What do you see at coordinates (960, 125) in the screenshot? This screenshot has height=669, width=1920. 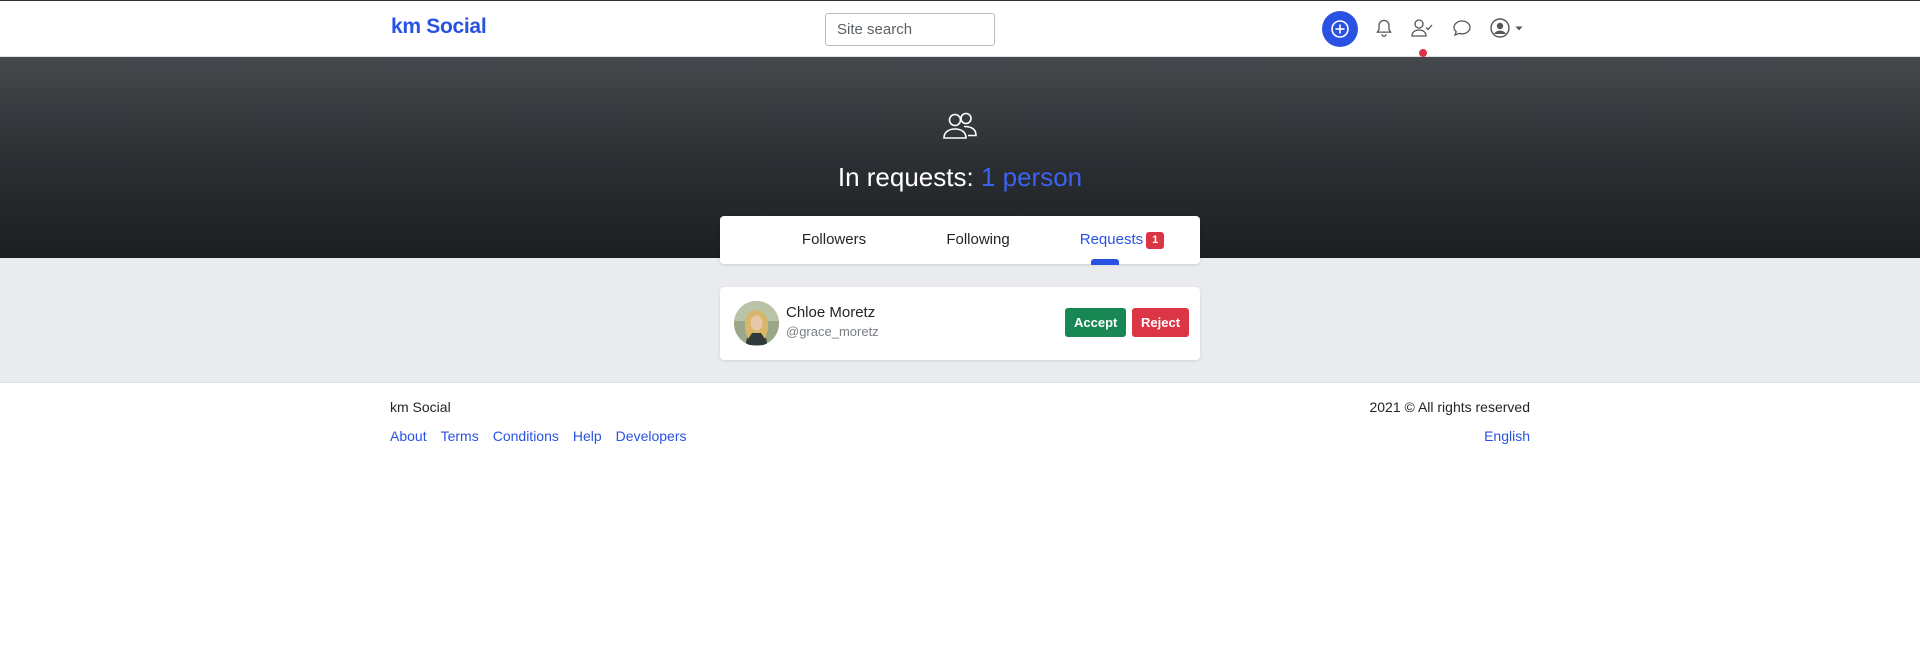 I see `people-icon` at bounding box center [960, 125].